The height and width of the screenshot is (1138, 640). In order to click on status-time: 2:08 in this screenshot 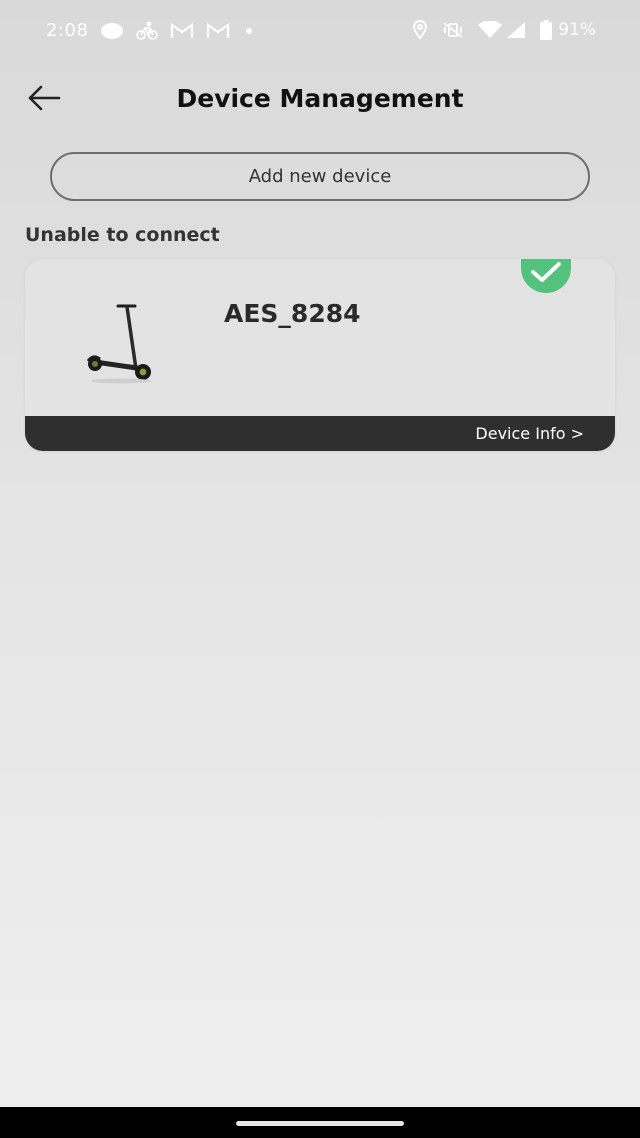, I will do `click(67, 30)`.